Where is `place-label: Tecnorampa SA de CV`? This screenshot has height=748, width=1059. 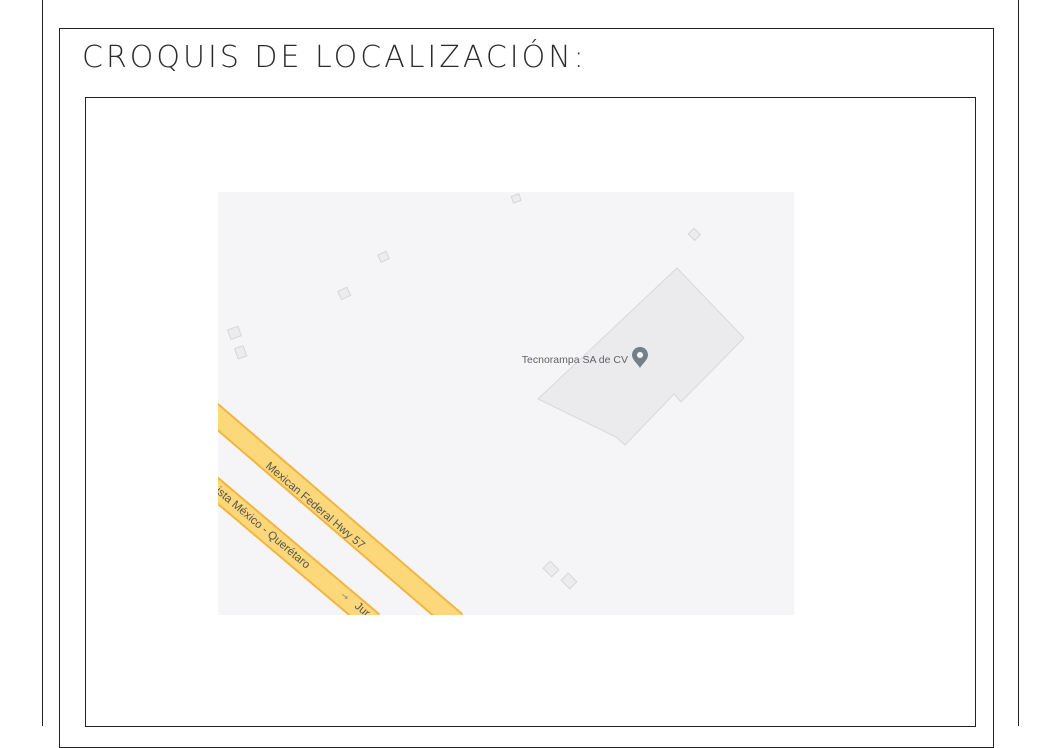 place-label: Tecnorampa SA de CV is located at coordinates (575, 360).